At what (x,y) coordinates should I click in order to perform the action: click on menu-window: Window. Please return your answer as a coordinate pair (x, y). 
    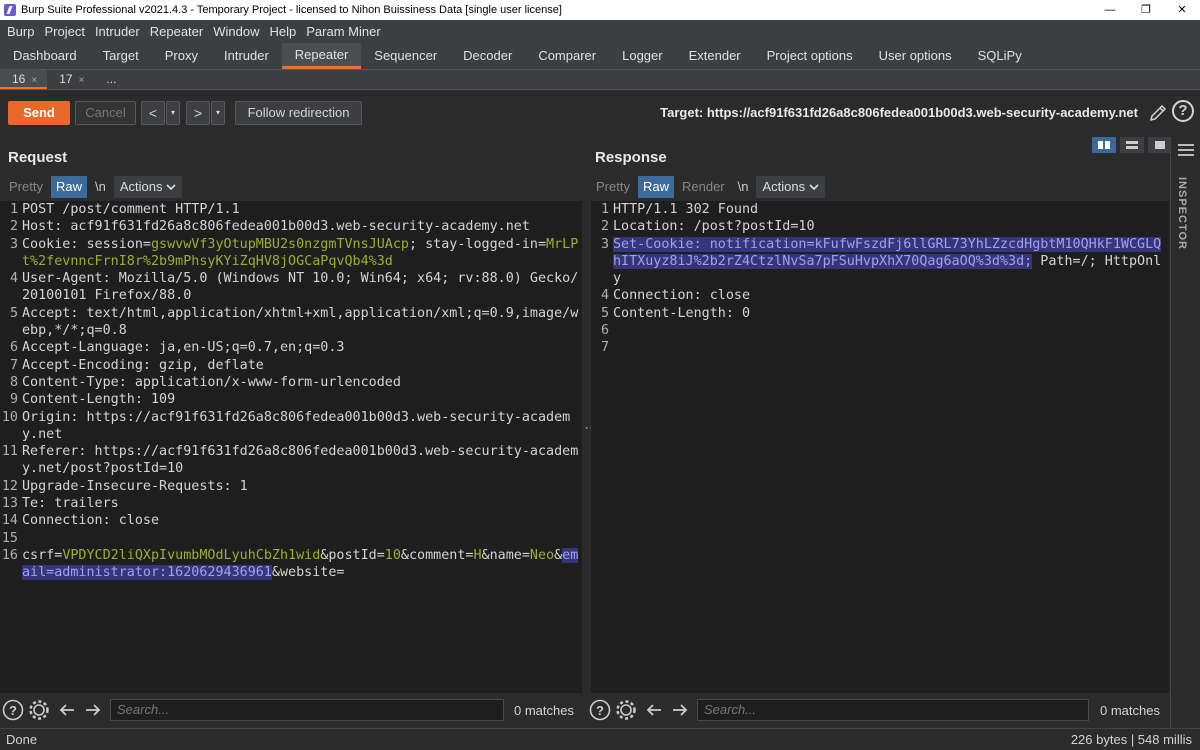
    Looking at the image, I should click on (236, 31).